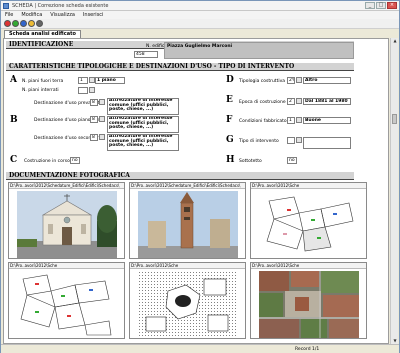  Describe the element at coordinates (15, 23) in the screenshot. I see `record-prev-icon` at that location.